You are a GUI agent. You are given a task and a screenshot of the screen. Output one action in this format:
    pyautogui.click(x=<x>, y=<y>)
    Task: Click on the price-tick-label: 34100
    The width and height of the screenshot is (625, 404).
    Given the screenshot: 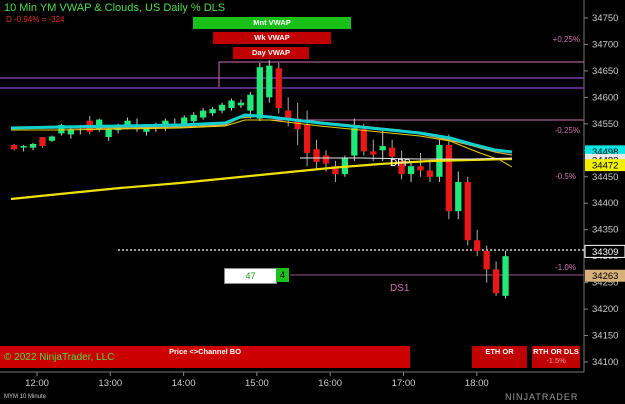 What is the action you would take?
    pyautogui.click(x=605, y=362)
    